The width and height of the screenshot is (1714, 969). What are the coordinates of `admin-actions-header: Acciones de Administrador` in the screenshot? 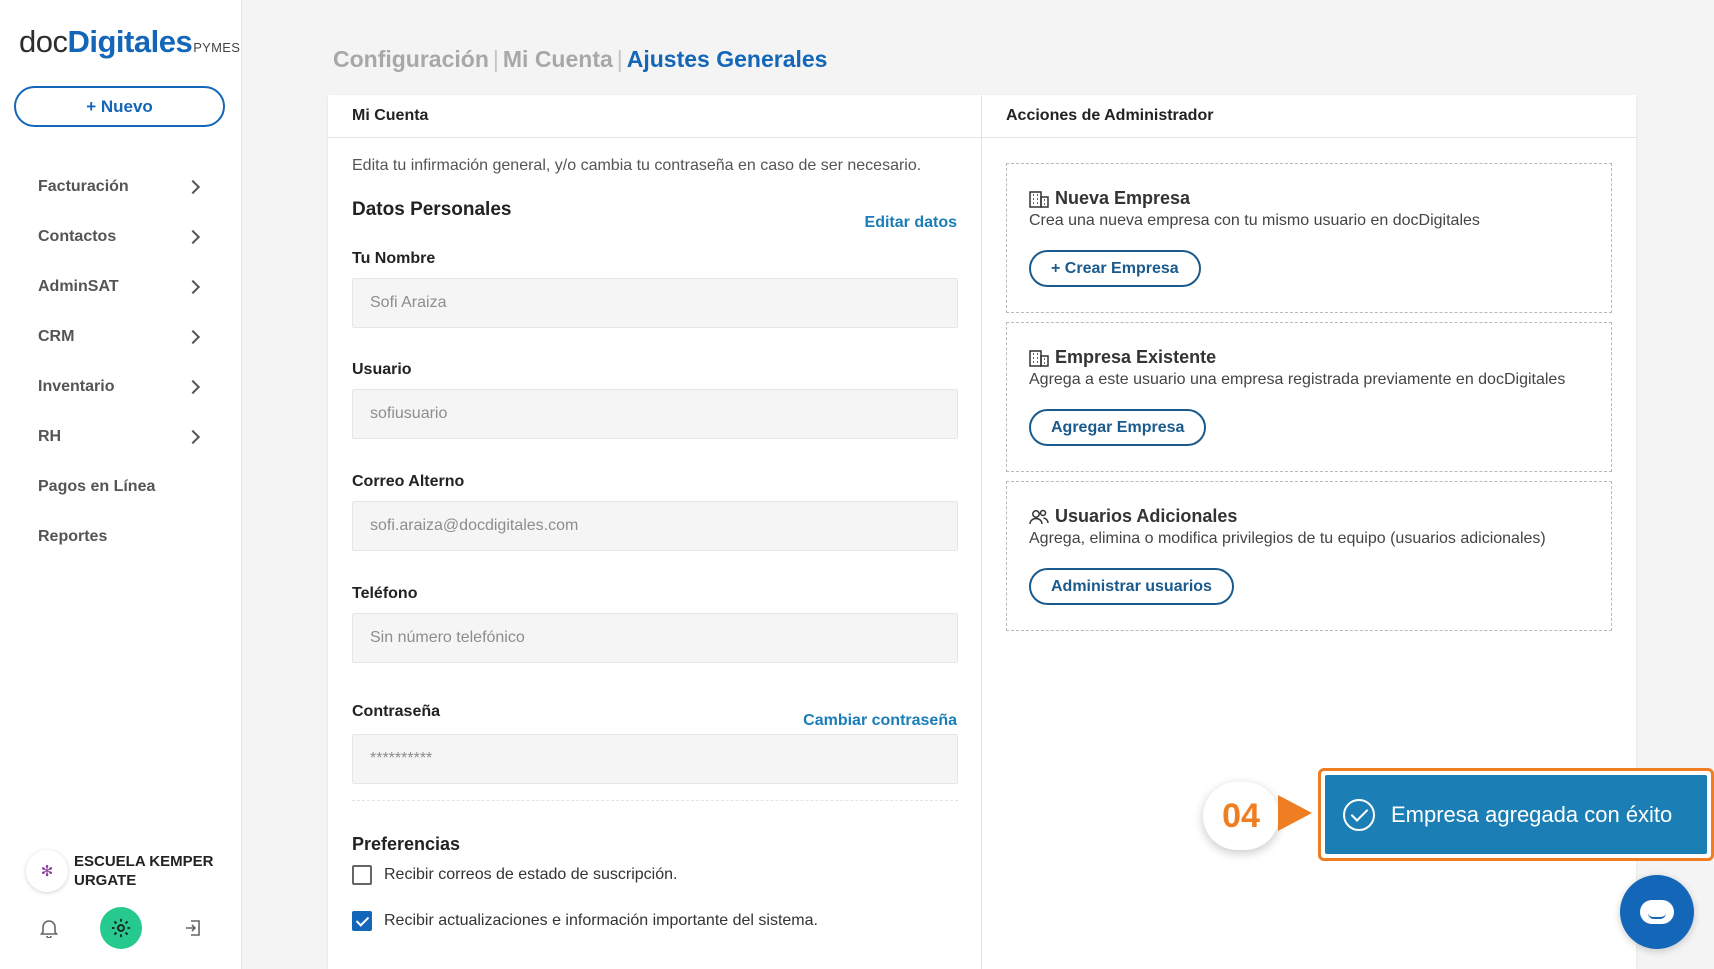 It's located at (1309, 116).